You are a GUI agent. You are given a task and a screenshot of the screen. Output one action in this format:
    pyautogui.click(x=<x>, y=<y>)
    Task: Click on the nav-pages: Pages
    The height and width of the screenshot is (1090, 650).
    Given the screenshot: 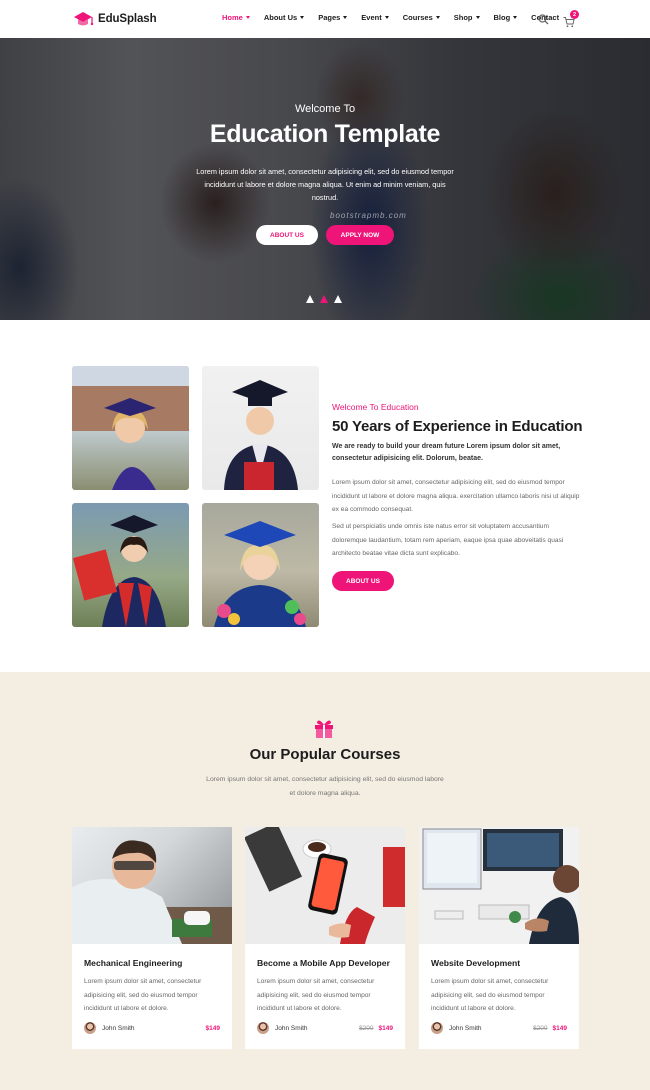 What is the action you would take?
    pyautogui.click(x=333, y=17)
    